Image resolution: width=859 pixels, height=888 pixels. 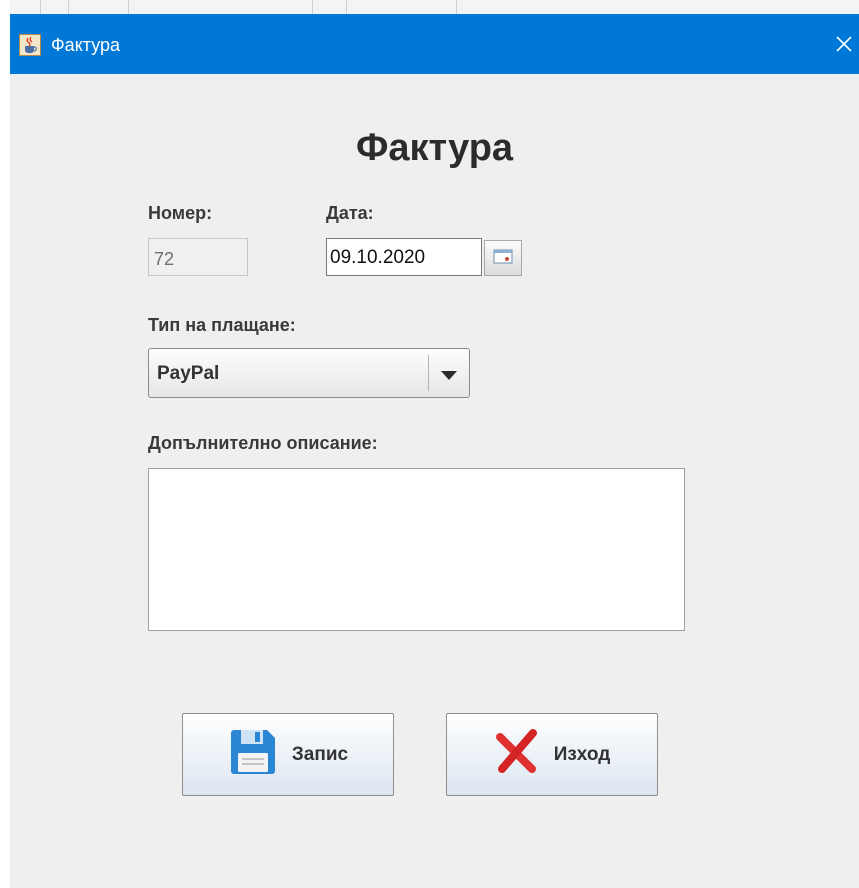 What do you see at coordinates (222, 325) in the screenshot?
I see `payment-type-label: Тип на плащане:` at bounding box center [222, 325].